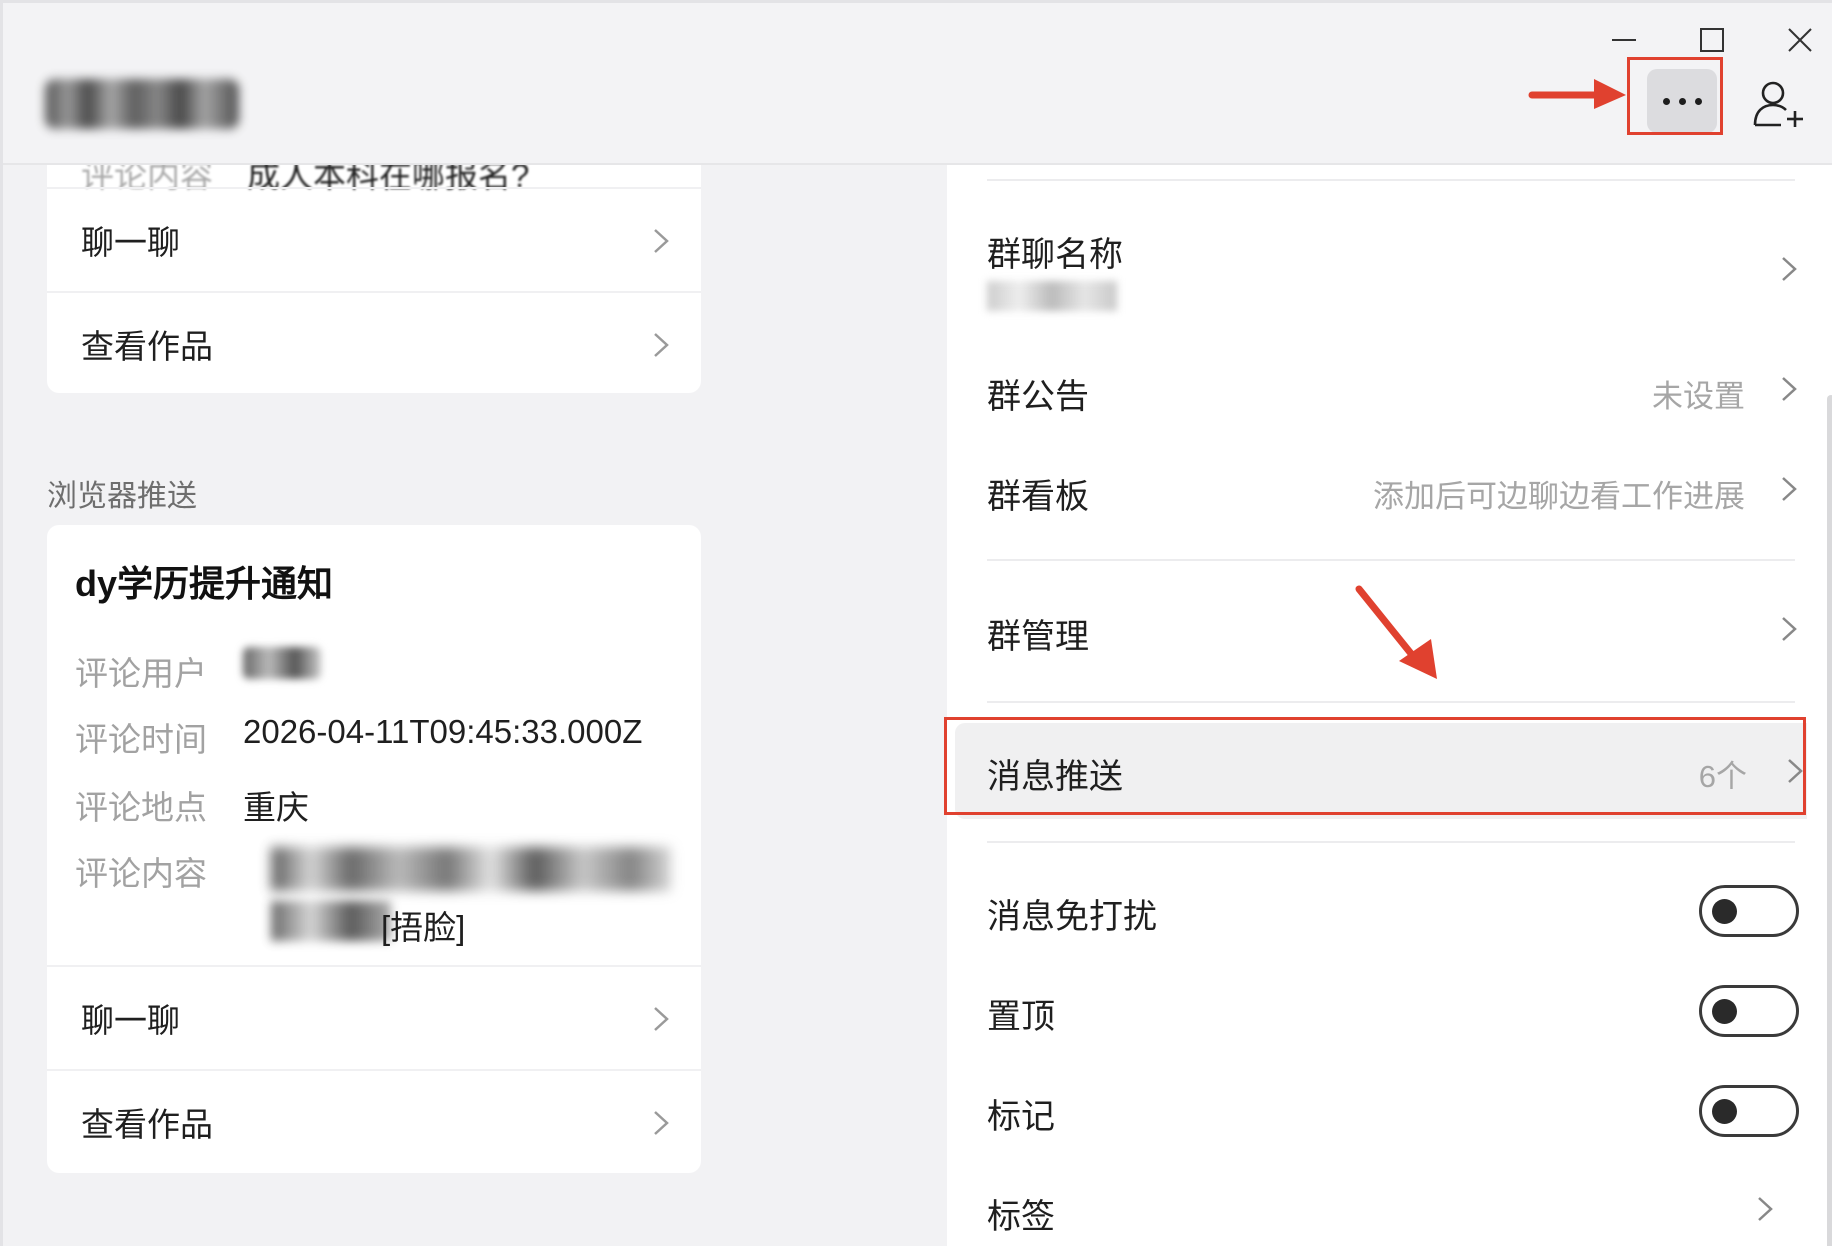  Describe the element at coordinates (359, 735) in the screenshot. I see `field-comment-time: 评论时间 2026-04-11T09:45:33.000Z` at that location.